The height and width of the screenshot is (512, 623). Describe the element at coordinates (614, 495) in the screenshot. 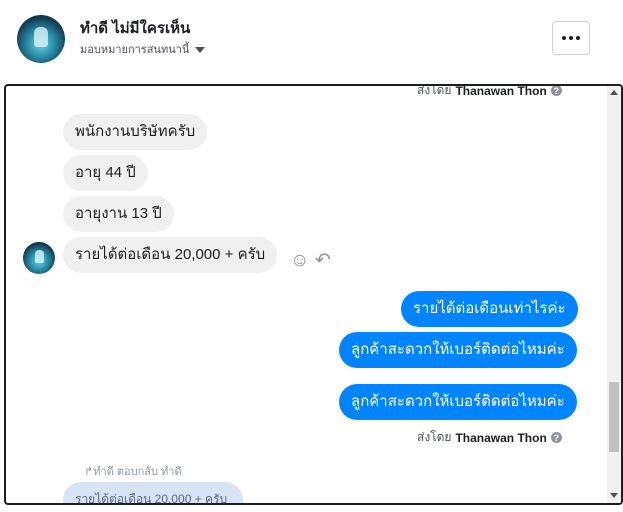

I see `scroll-down-arrow-icon` at that location.